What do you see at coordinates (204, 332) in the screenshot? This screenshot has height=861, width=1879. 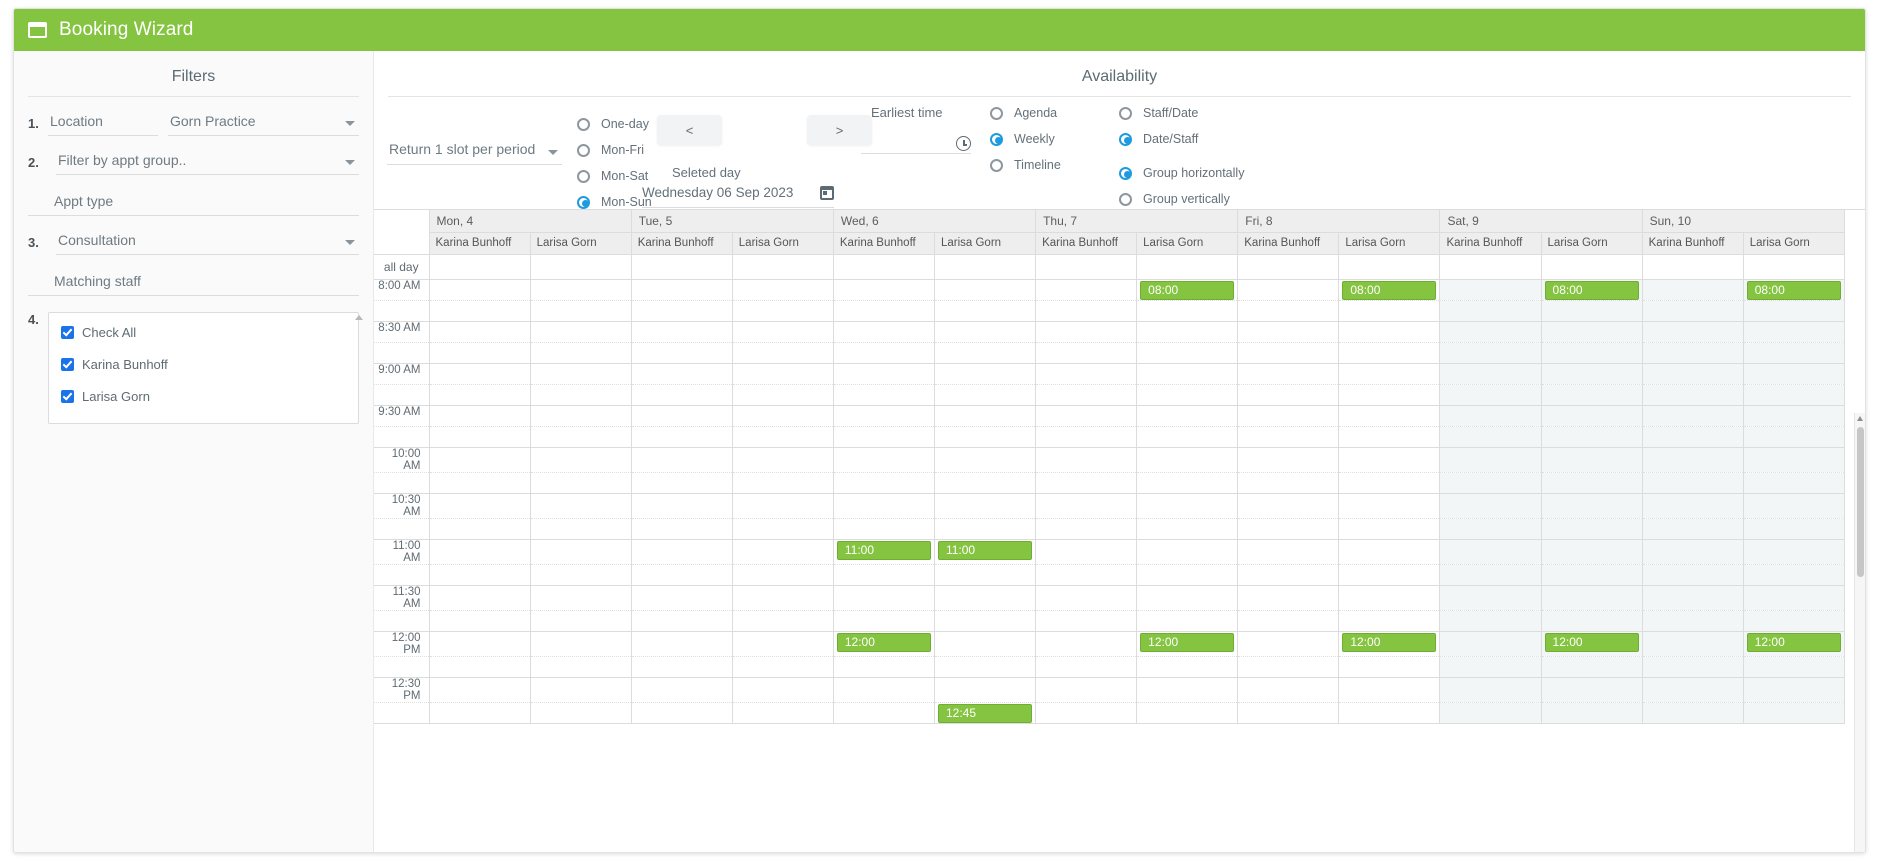 I see `staff-checkbox-check-all: Check All` at bounding box center [204, 332].